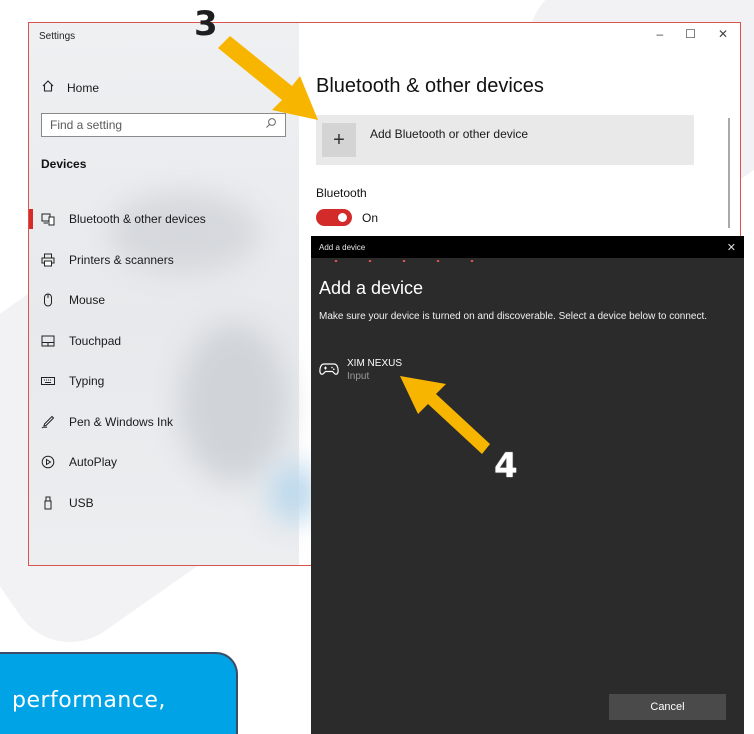  Describe the element at coordinates (164, 341) in the screenshot. I see `nav-item-touchpad: Touchpad` at that location.